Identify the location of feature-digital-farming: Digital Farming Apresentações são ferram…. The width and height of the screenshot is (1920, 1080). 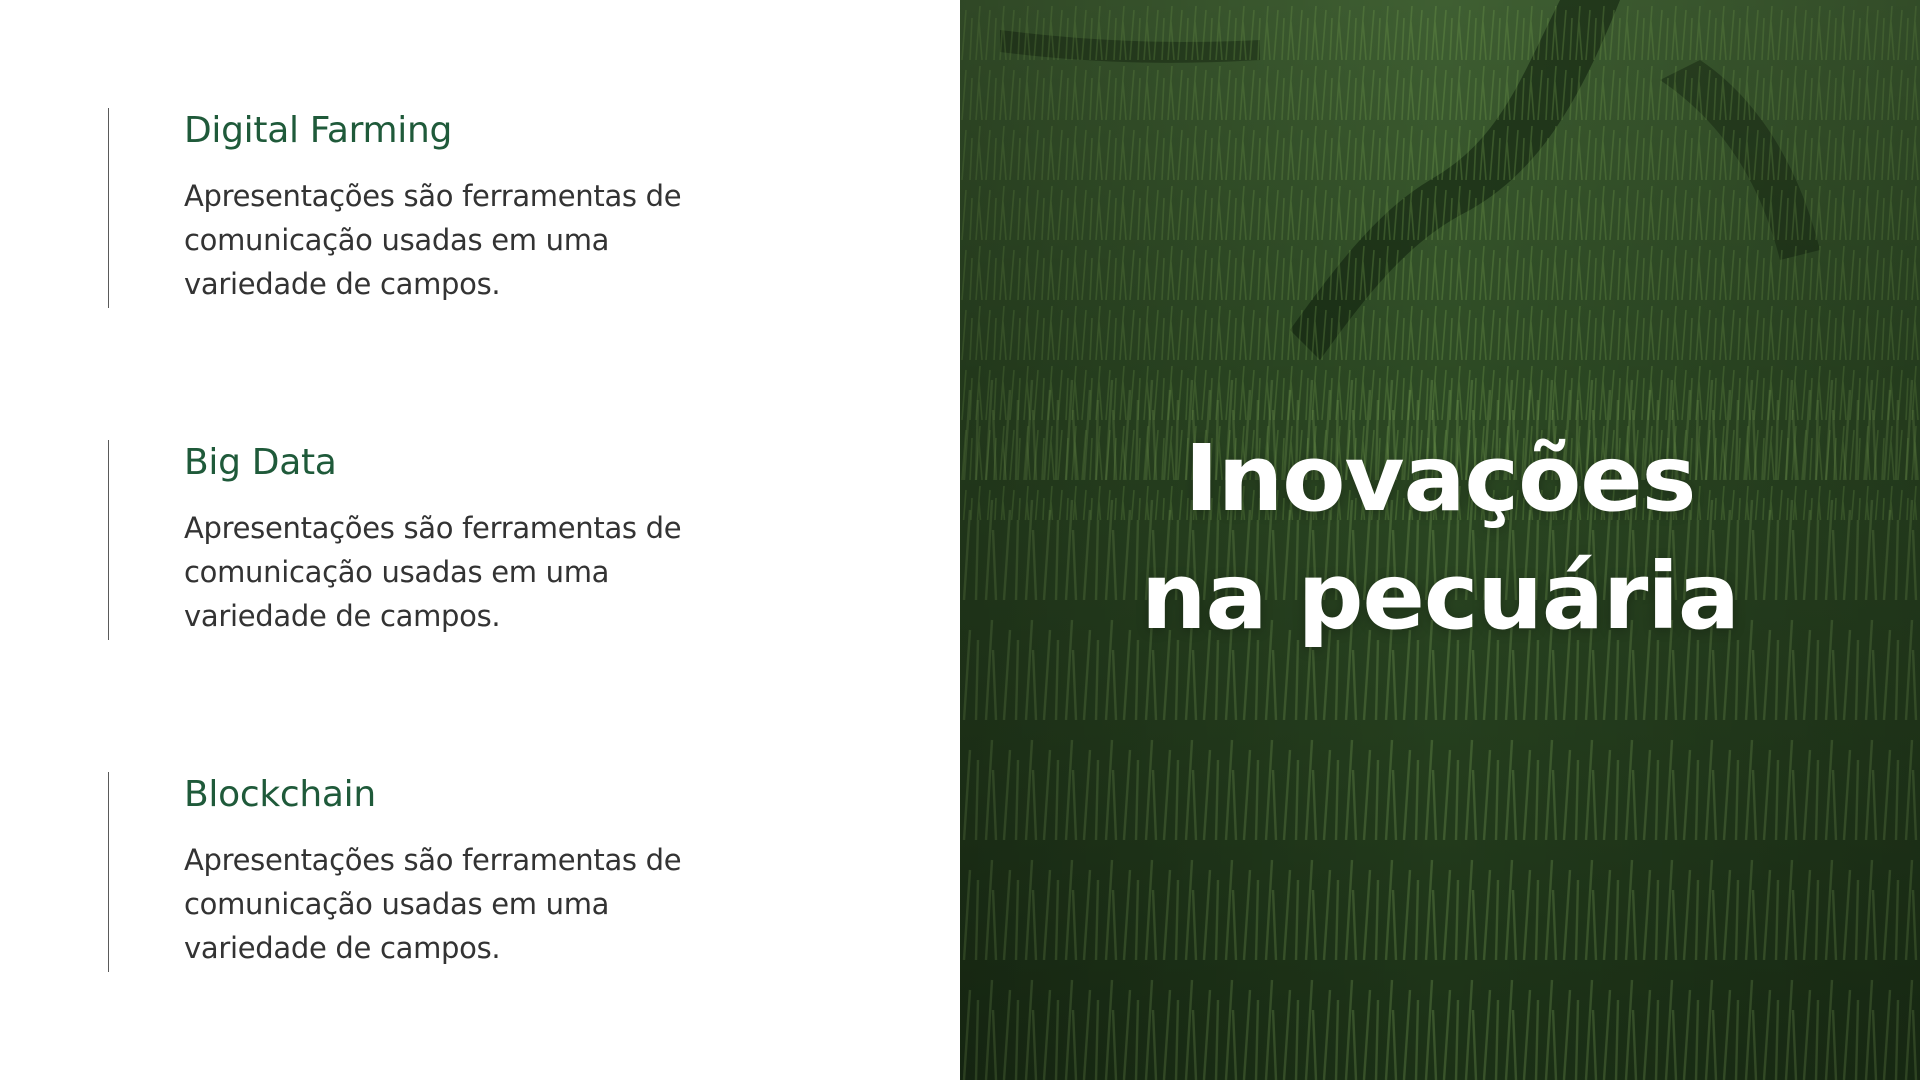
(428, 208).